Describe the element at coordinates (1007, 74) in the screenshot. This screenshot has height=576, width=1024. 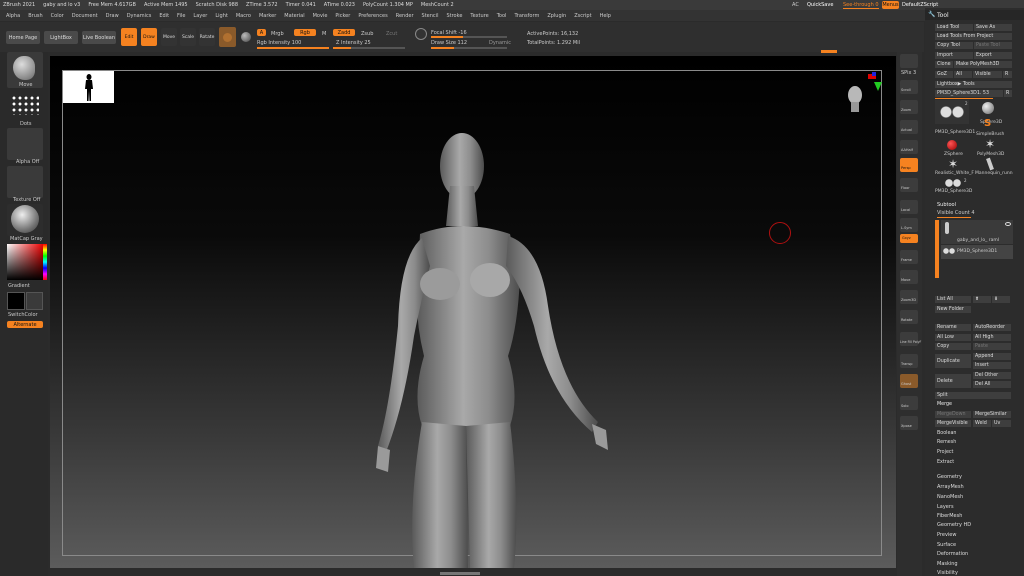
I see `r-button: R` at that location.